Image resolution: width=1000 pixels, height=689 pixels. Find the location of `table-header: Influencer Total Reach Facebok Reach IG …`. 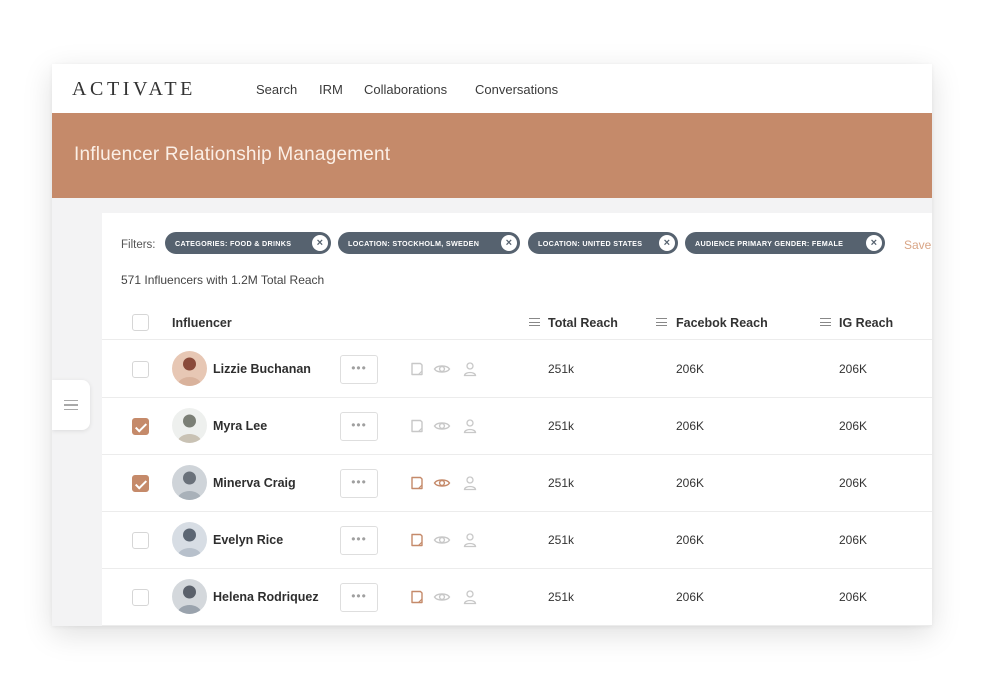

table-header: Influencer Total Reach Facebok Reach IG … is located at coordinates (517, 323).